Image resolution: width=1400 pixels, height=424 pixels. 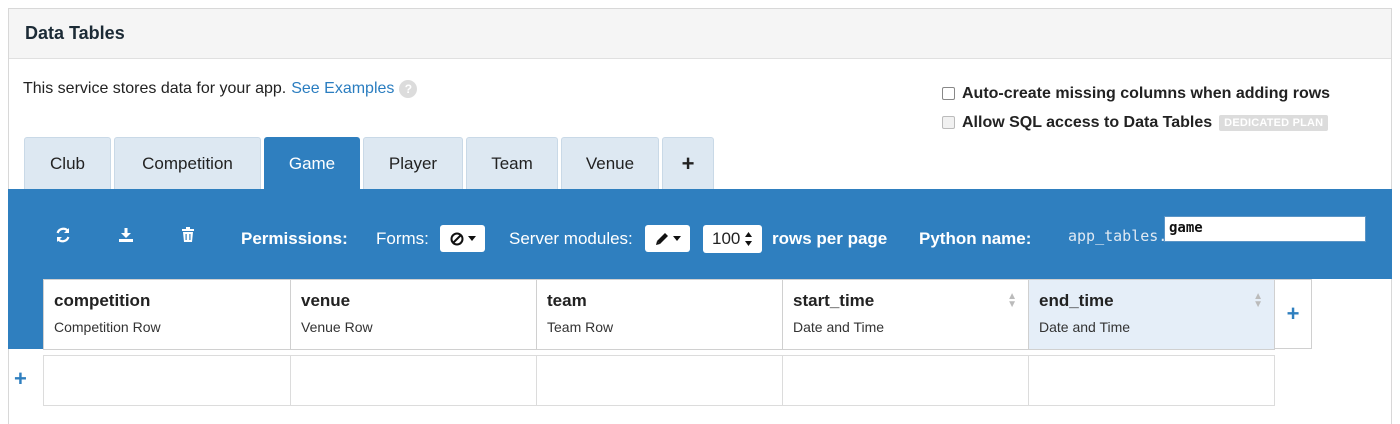 I want to click on column-name: venue, so click(x=326, y=300).